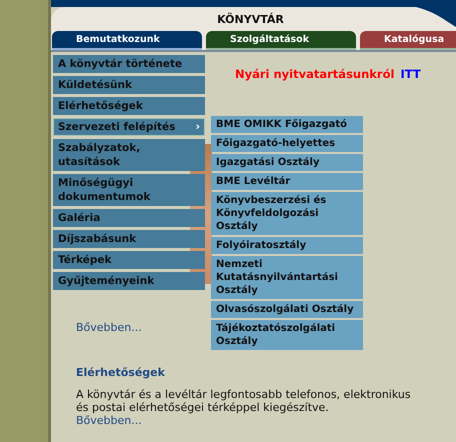  I want to click on notice-link: ITT, so click(410, 74).